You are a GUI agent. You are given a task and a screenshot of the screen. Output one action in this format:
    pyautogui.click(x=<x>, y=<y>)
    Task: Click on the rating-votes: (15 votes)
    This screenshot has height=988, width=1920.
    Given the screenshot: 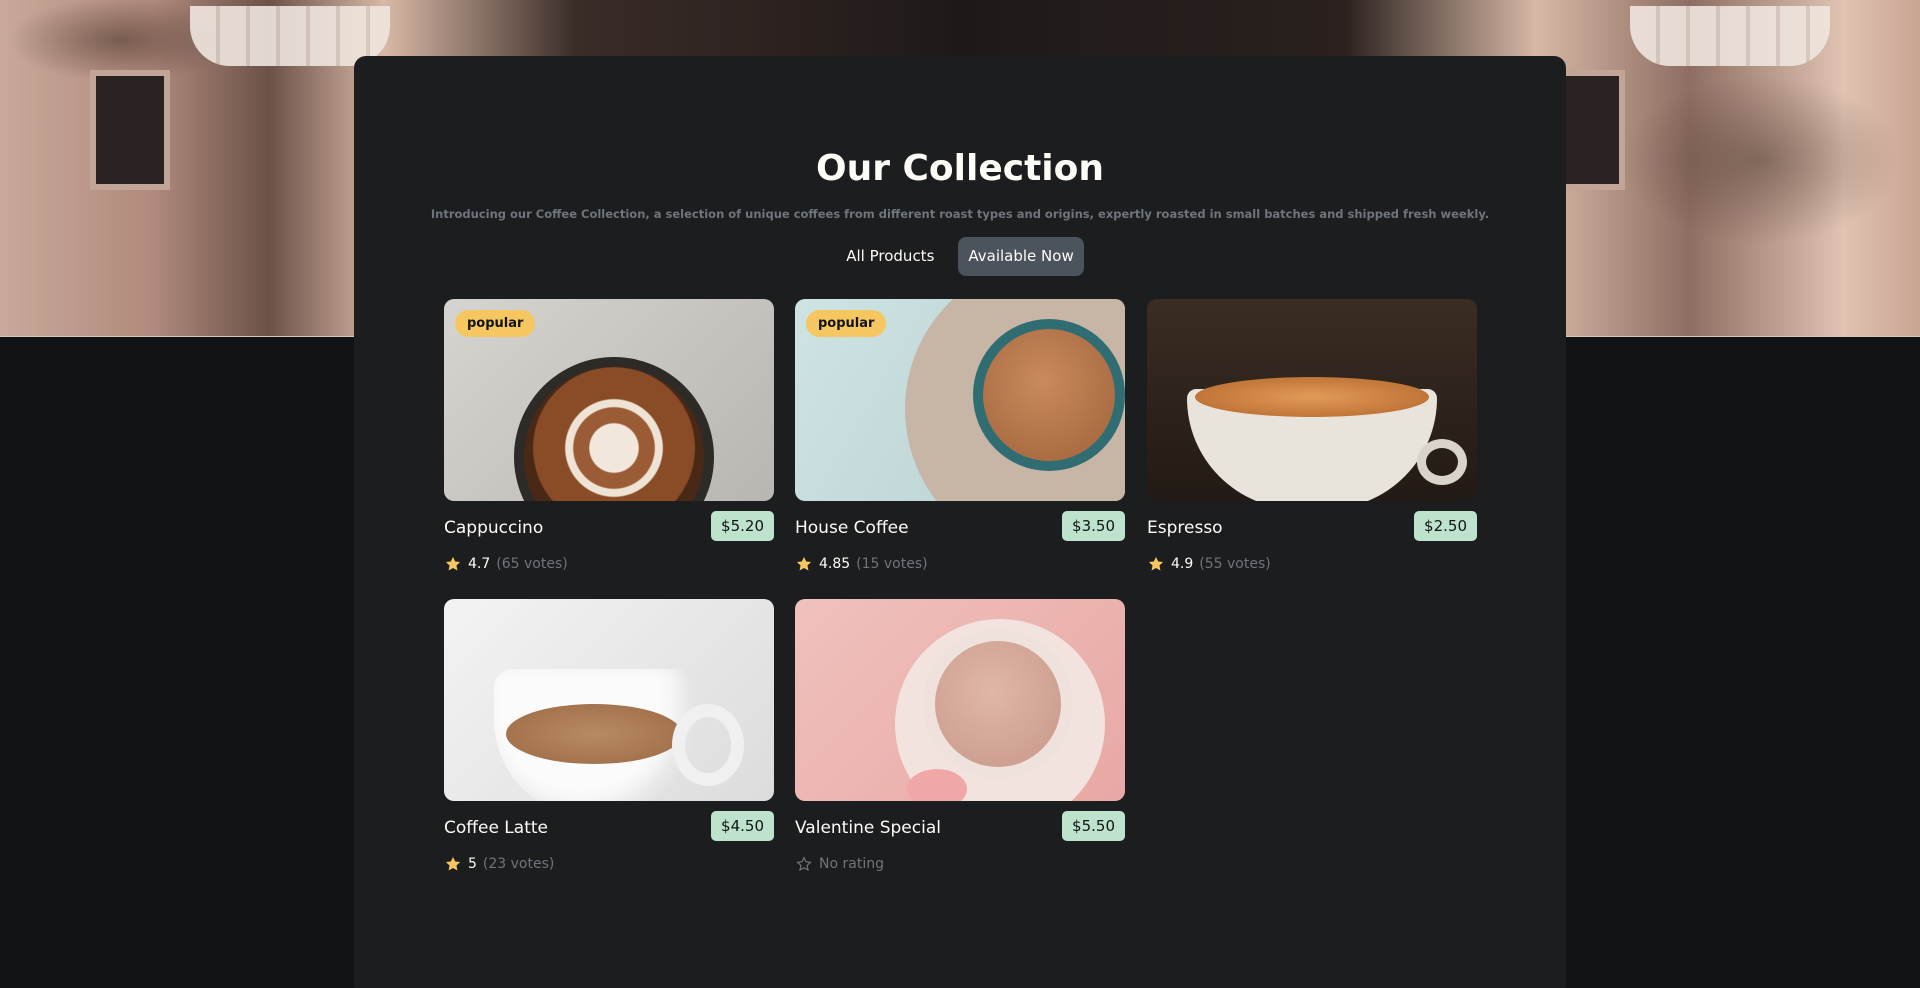 What is the action you would take?
    pyautogui.click(x=892, y=564)
    